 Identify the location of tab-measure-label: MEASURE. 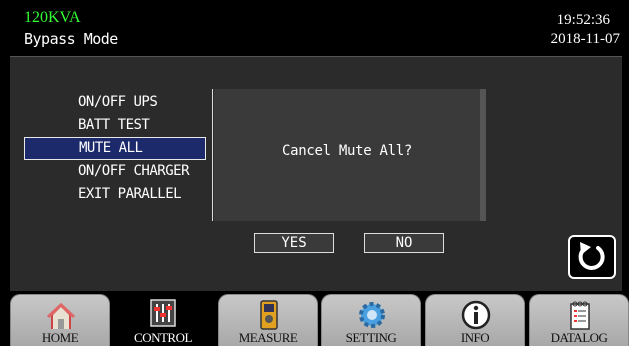
(268, 337).